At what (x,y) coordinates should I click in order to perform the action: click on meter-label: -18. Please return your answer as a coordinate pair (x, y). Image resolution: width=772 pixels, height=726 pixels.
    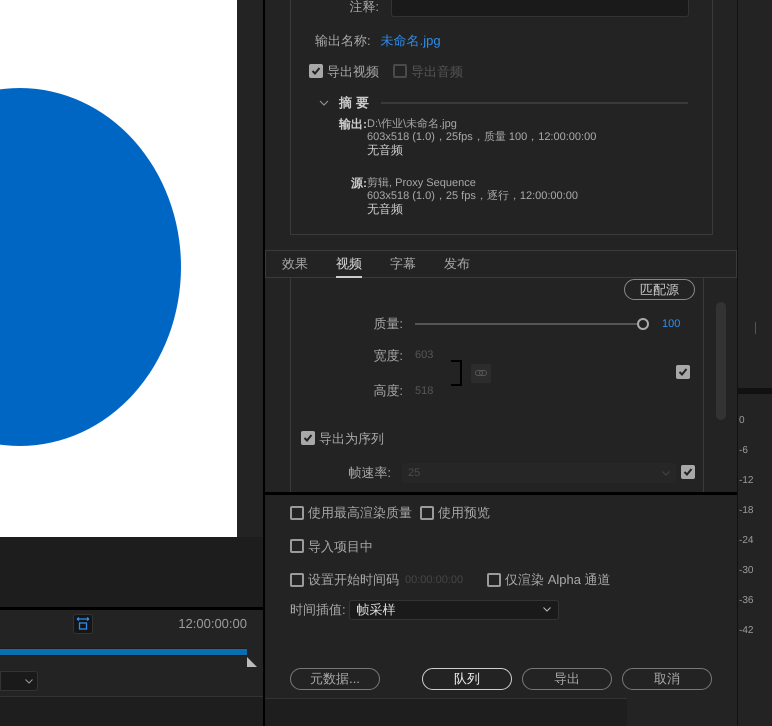
    Looking at the image, I should click on (746, 511).